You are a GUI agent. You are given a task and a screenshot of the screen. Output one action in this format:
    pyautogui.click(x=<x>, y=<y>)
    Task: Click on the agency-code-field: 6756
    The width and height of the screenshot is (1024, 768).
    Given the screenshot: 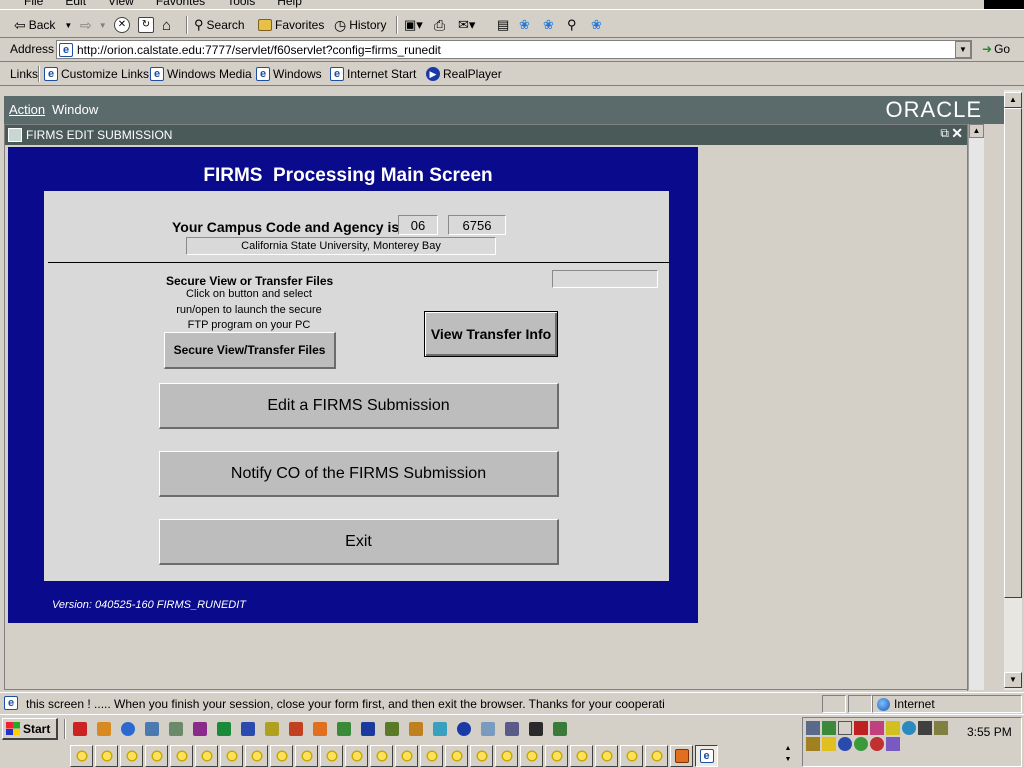 What is the action you would take?
    pyautogui.click(x=477, y=225)
    